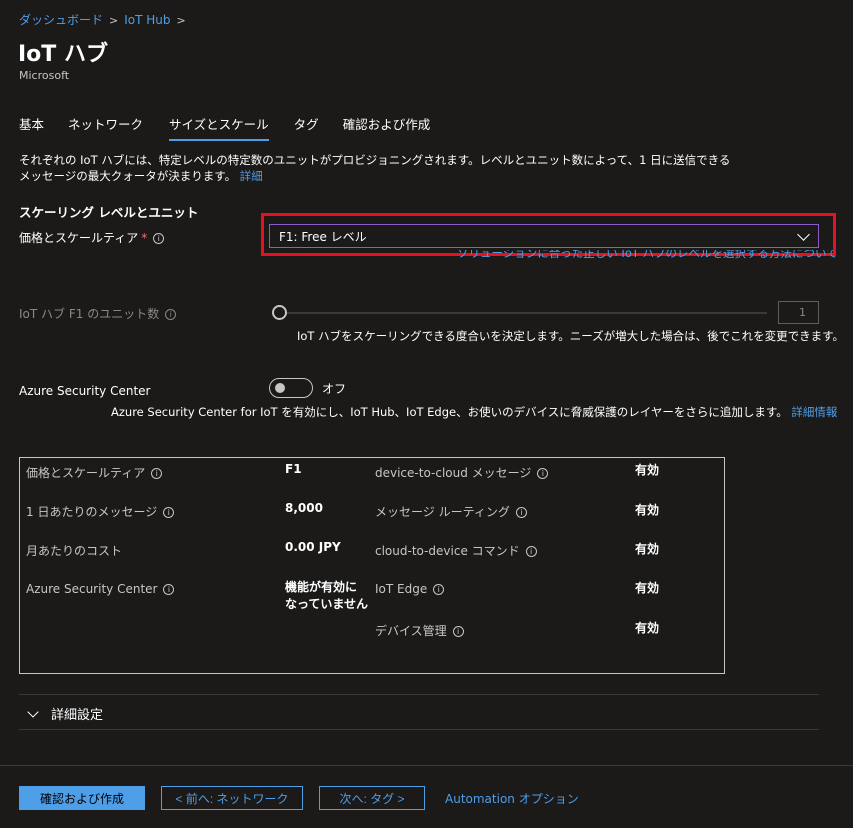  Describe the element at coordinates (89, 314) in the screenshot. I see `units-label-text: IoT ハブ F1 のユニット数` at that location.